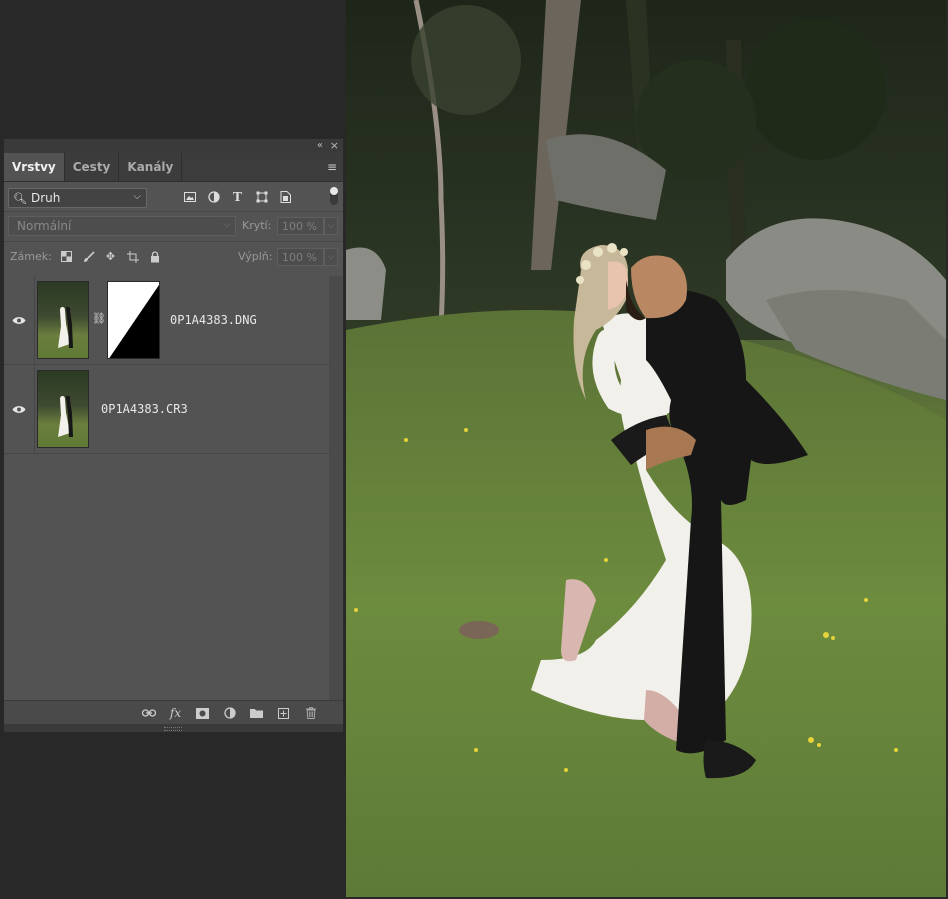 The image size is (948, 899). Describe the element at coordinates (173, 196) in the screenshot. I see `filter-row: 🔍︎ Druh ⌵ T` at that location.